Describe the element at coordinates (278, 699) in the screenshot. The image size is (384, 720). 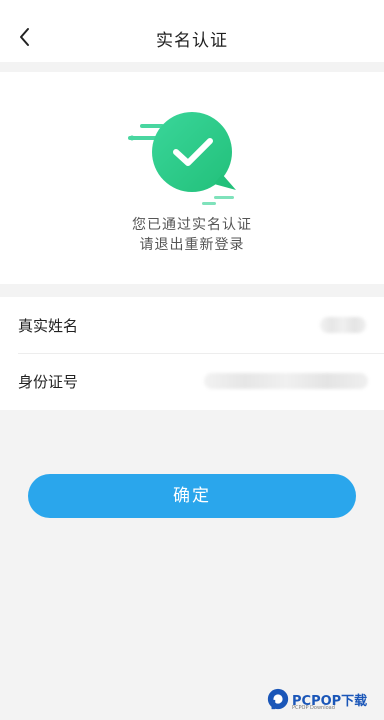
I see `pcpop-logo-icon` at that location.